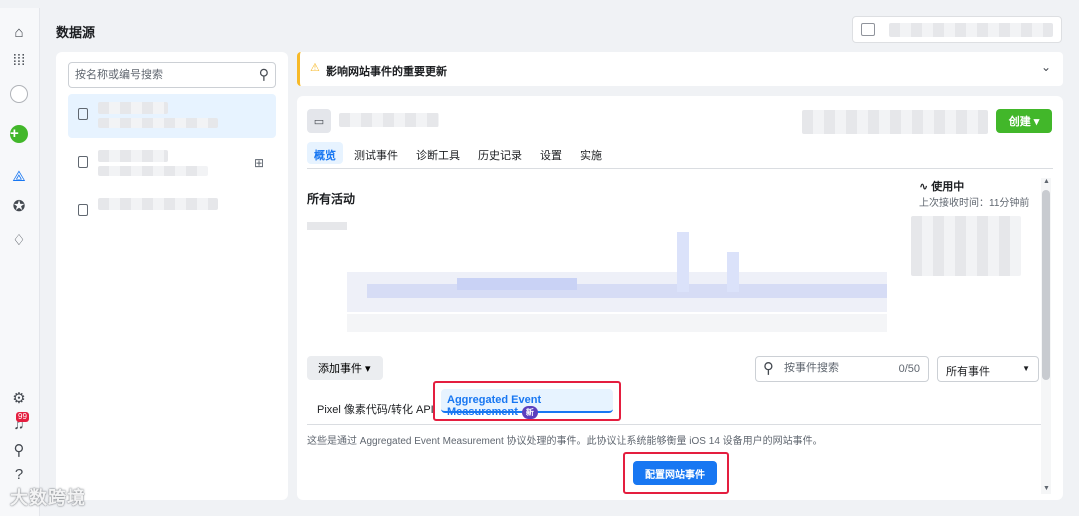  What do you see at coordinates (925, 187) in the screenshot?
I see `pulse-icon: ∿` at bounding box center [925, 187].